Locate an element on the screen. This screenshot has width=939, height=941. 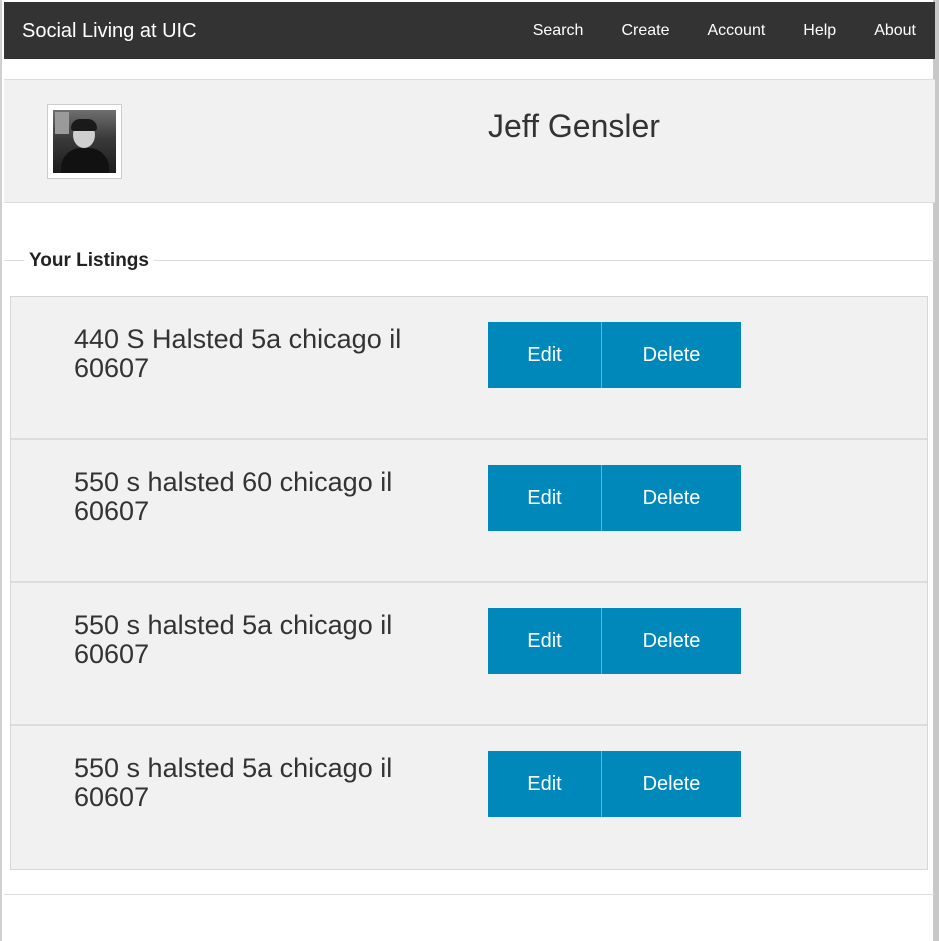
nav-links: Search Create Account Help About is located at coordinates (724, 30).